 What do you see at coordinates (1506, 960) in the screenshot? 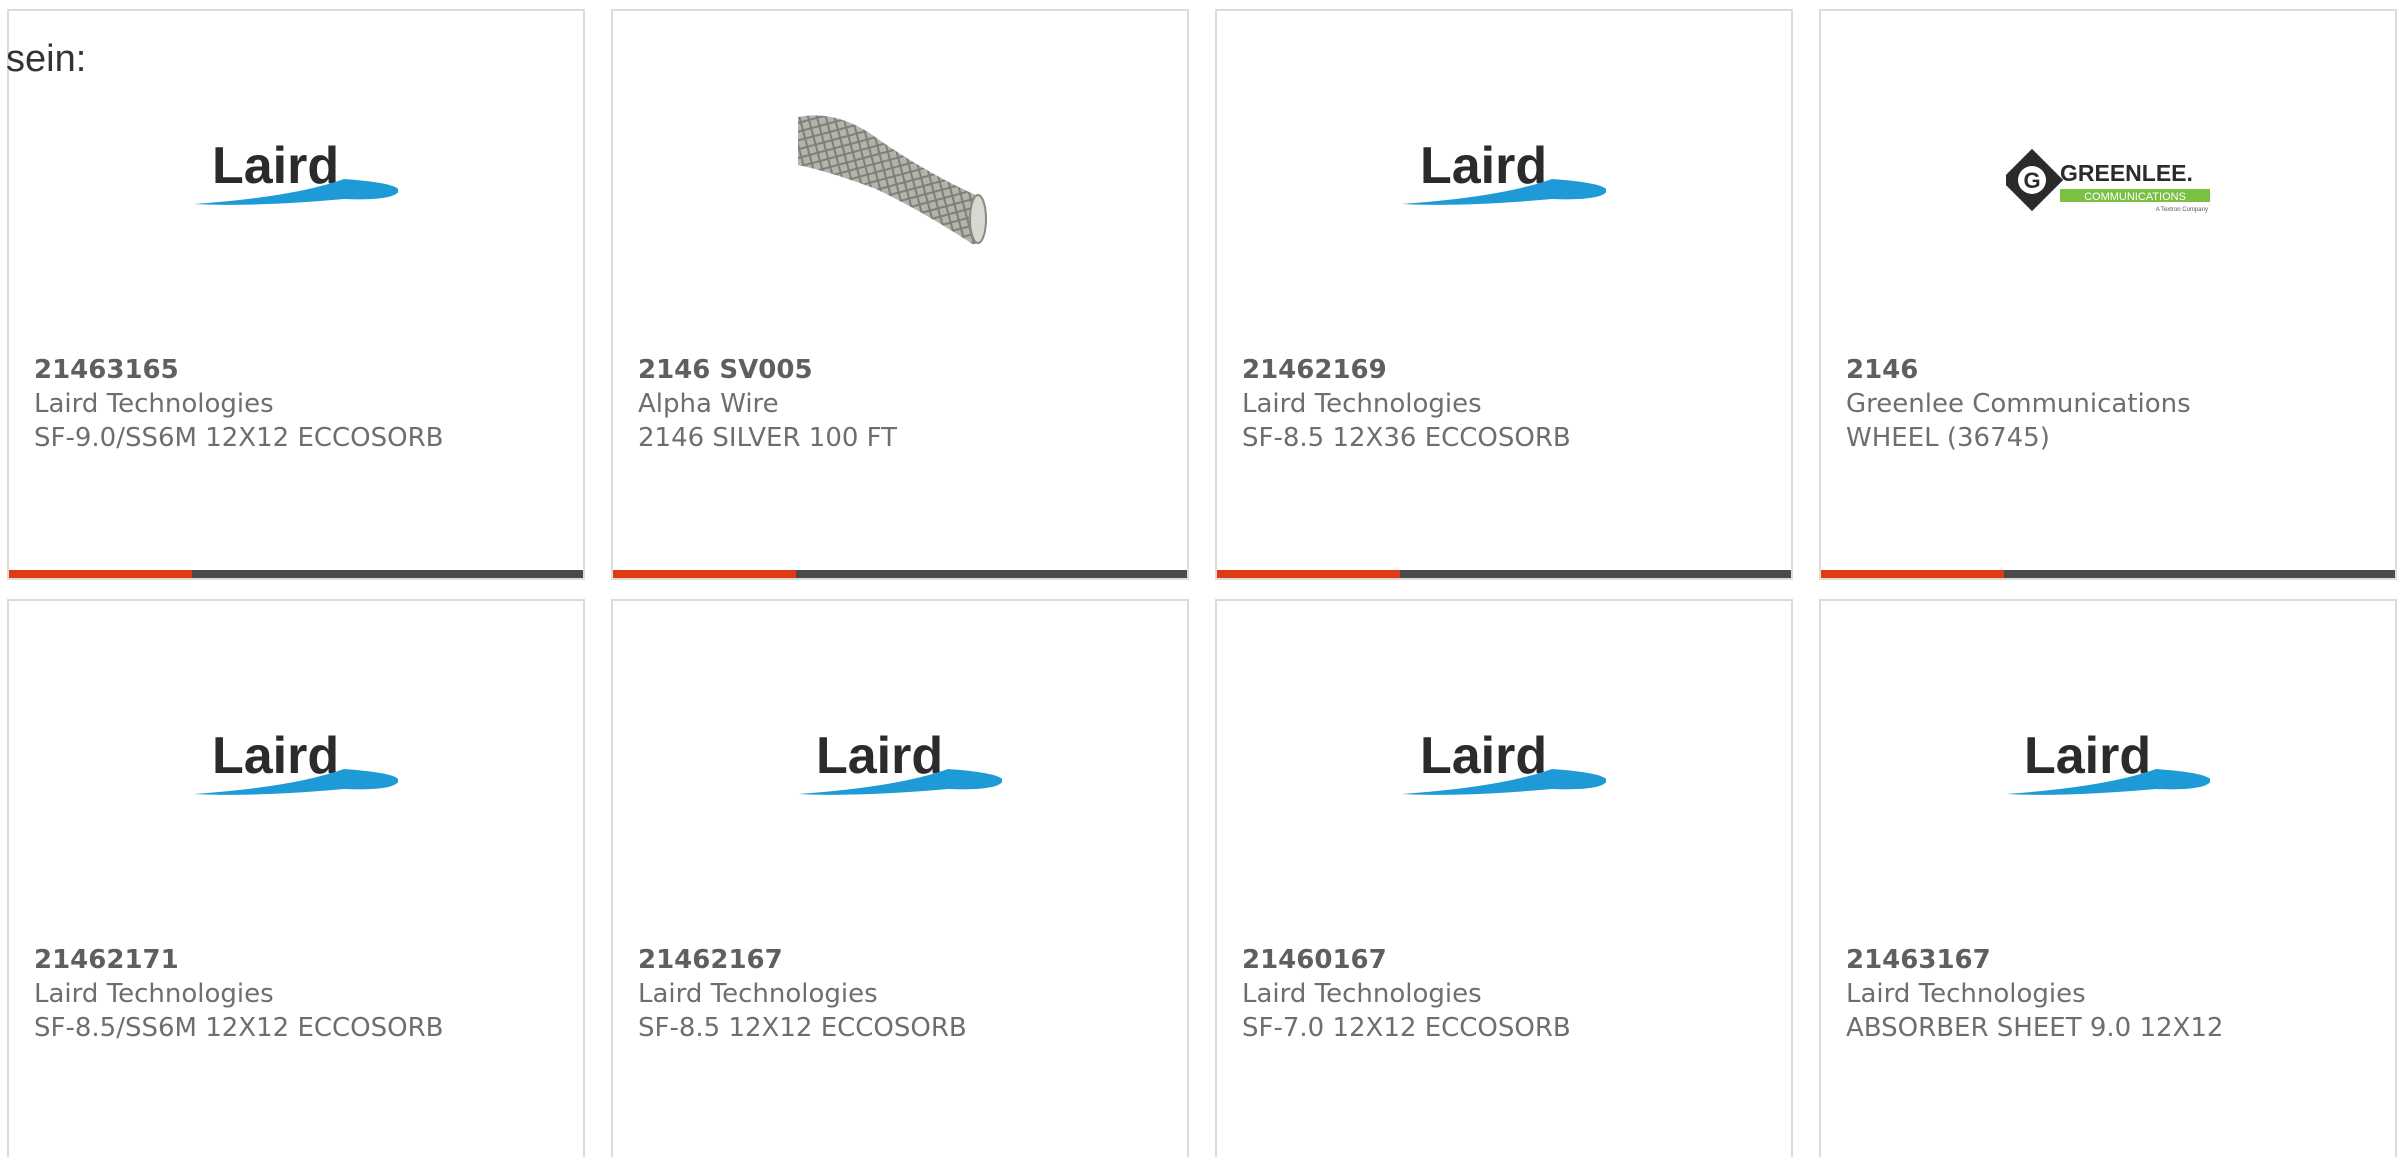
I see `part-number: 21460167` at bounding box center [1506, 960].